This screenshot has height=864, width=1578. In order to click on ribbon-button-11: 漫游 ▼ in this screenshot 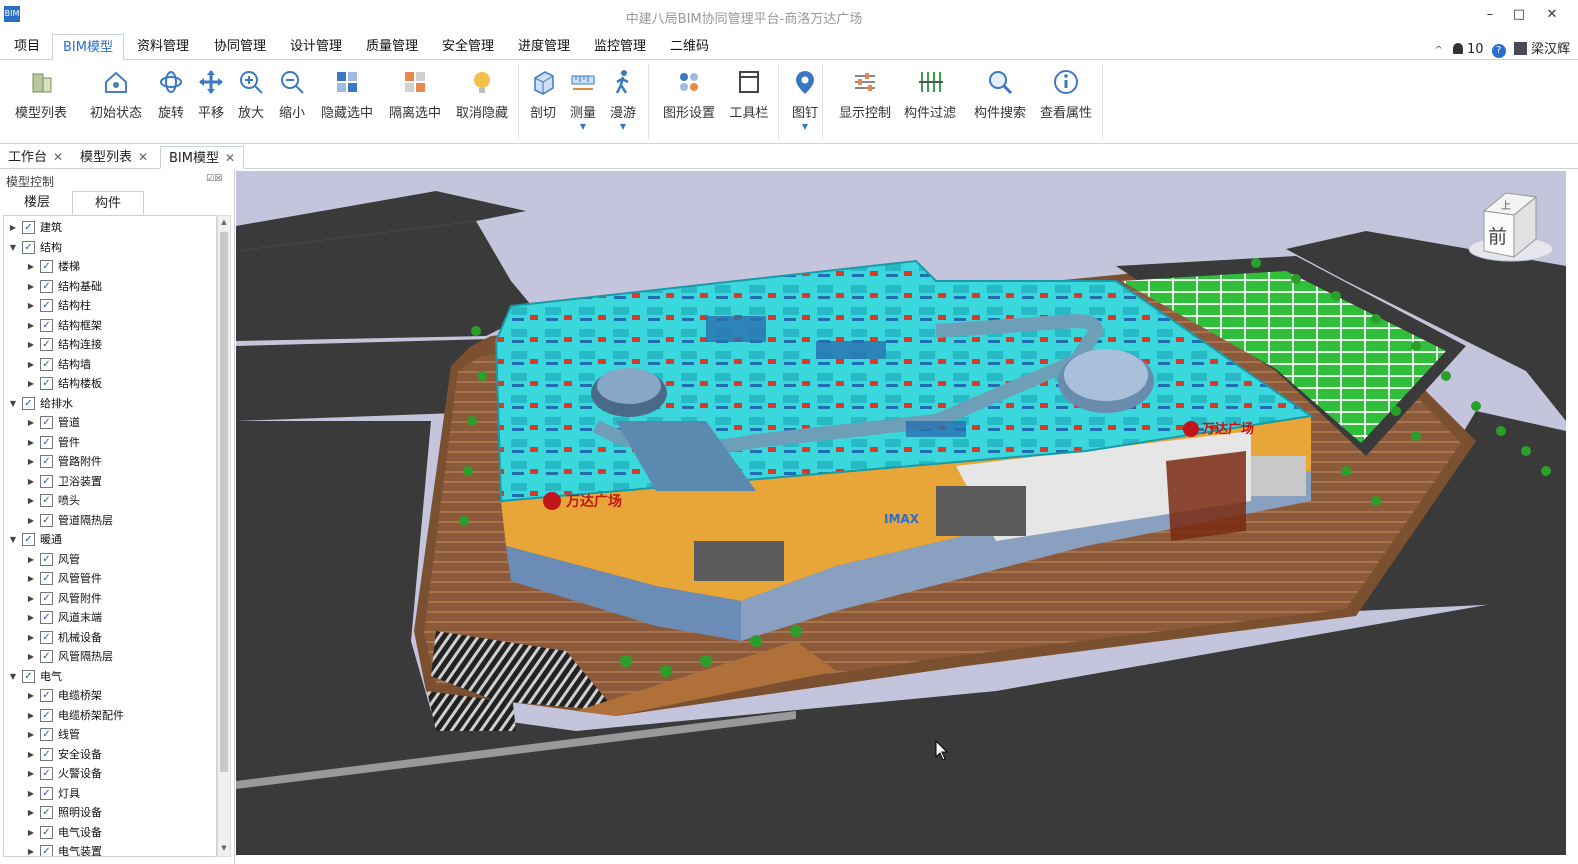, I will do `click(623, 102)`.